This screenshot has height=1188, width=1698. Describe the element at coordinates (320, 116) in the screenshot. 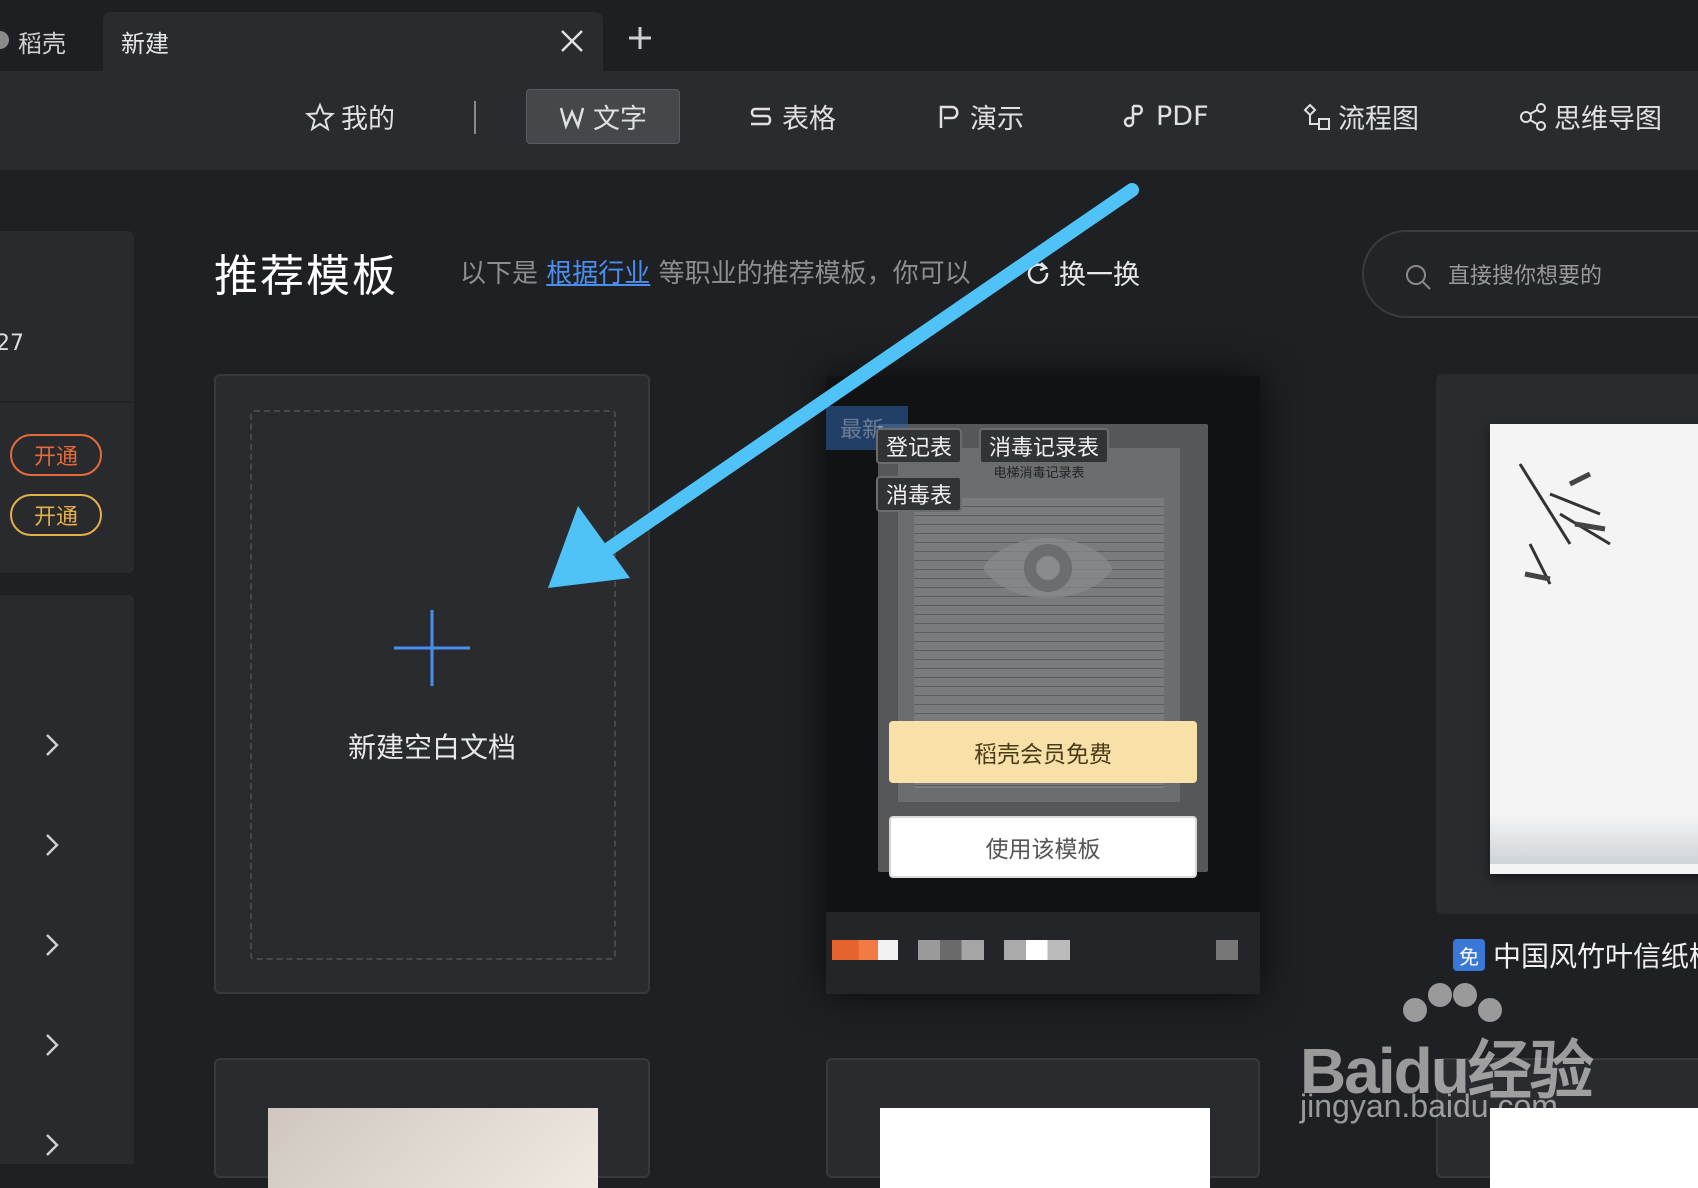

I see `star-icon` at that location.